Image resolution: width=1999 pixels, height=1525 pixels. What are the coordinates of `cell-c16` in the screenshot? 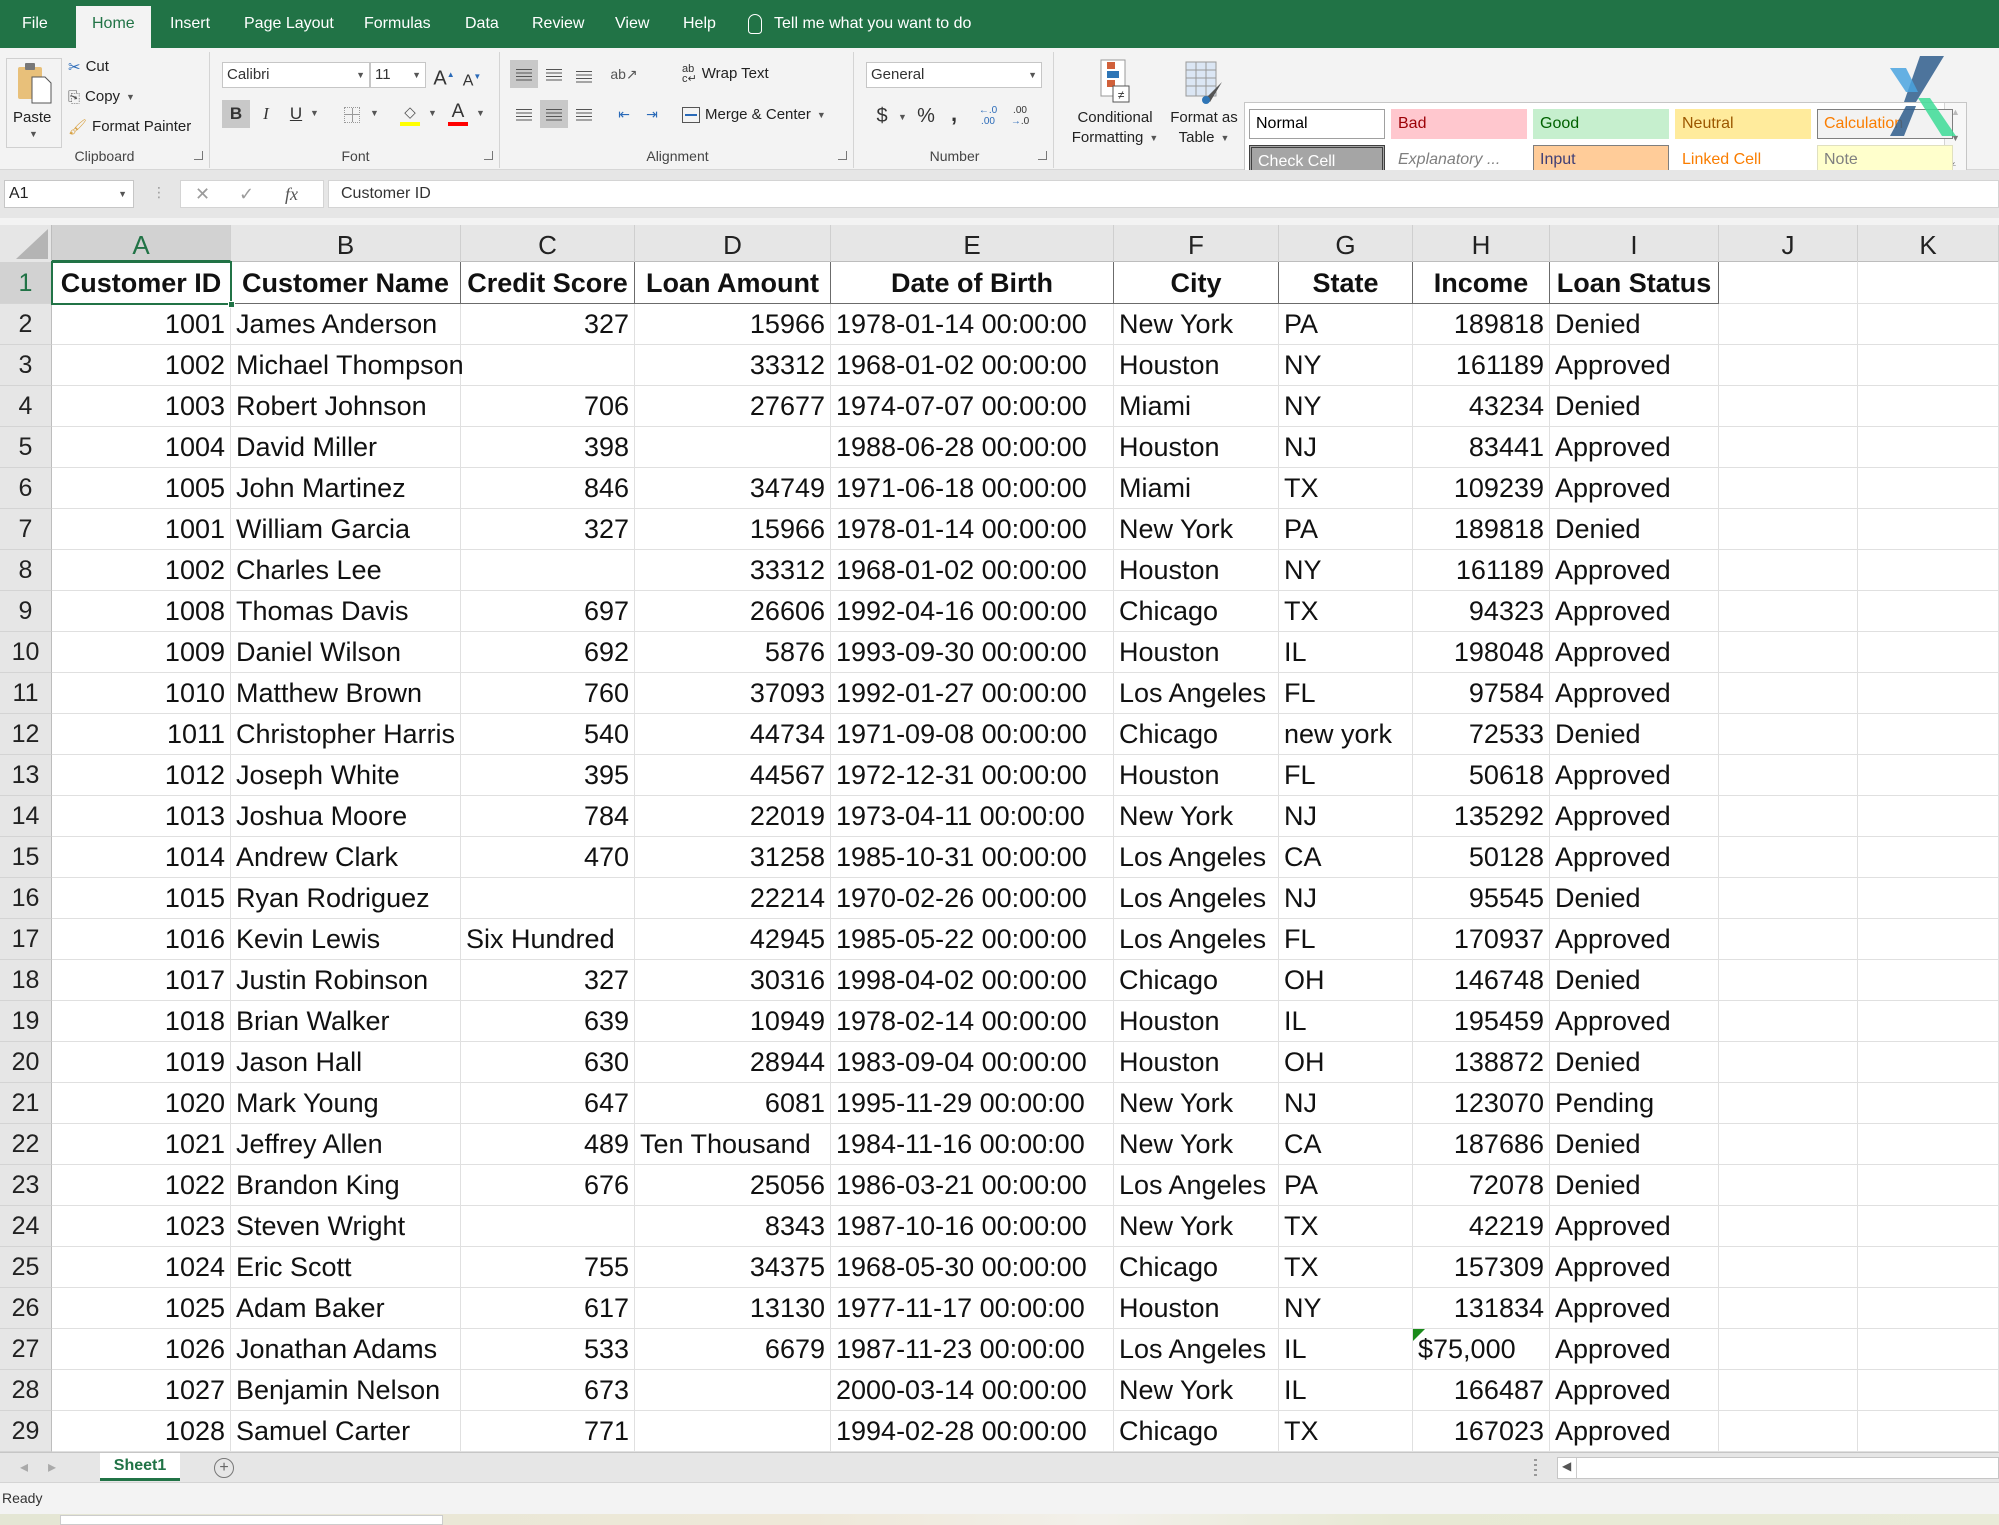 It's located at (548, 898).